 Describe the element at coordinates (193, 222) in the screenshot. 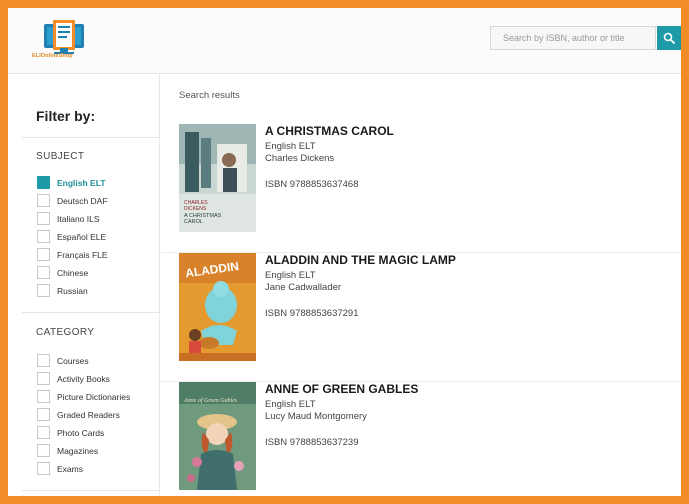

I see `svg-text: CAROL` at that location.